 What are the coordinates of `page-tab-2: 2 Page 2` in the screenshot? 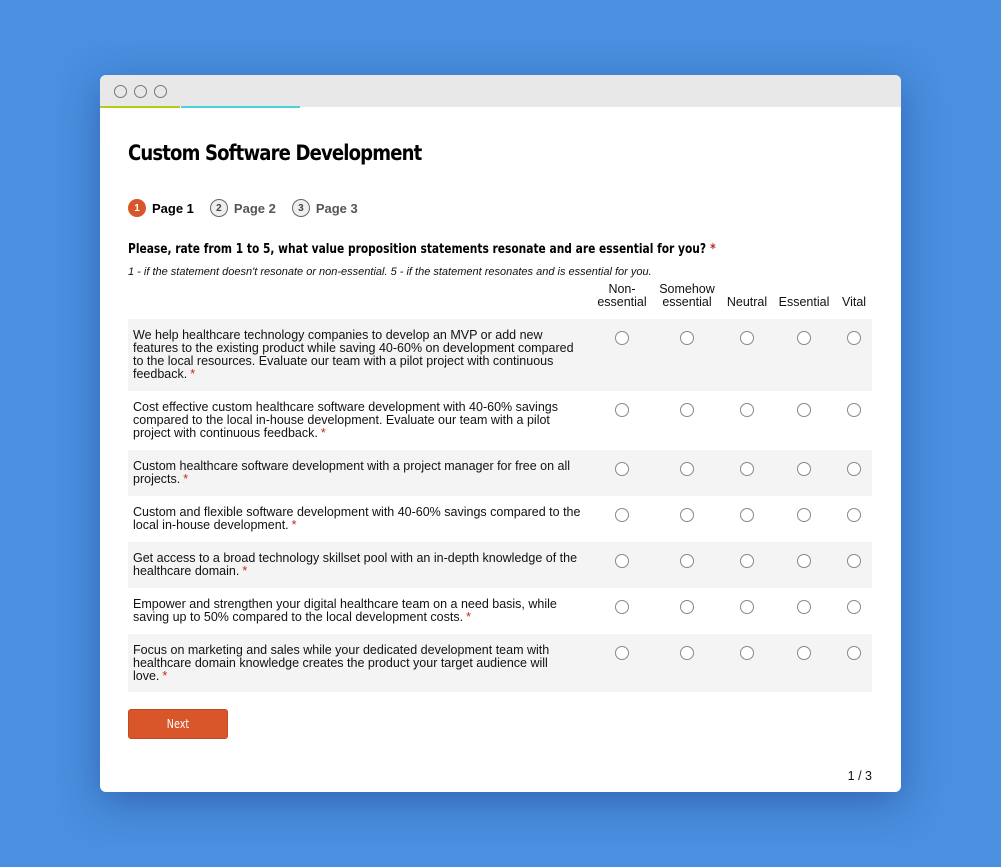 It's located at (242, 208).